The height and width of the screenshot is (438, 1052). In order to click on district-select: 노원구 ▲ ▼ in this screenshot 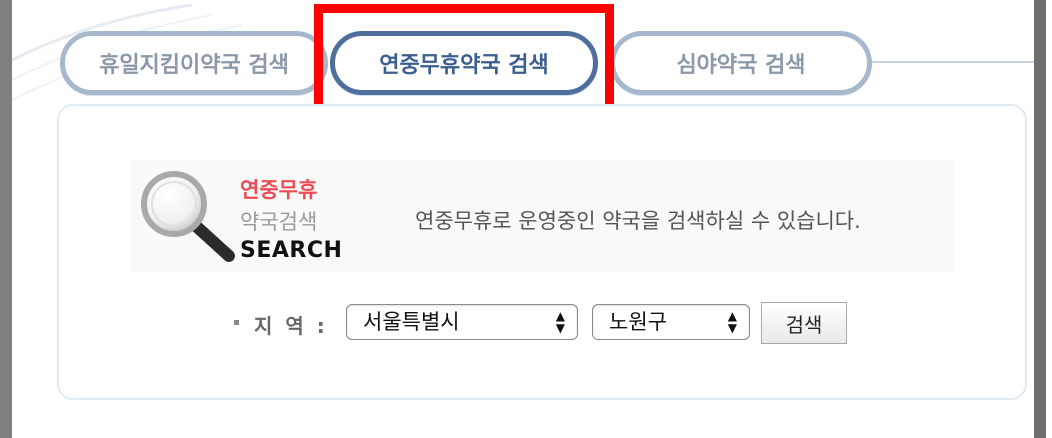, I will do `click(671, 322)`.